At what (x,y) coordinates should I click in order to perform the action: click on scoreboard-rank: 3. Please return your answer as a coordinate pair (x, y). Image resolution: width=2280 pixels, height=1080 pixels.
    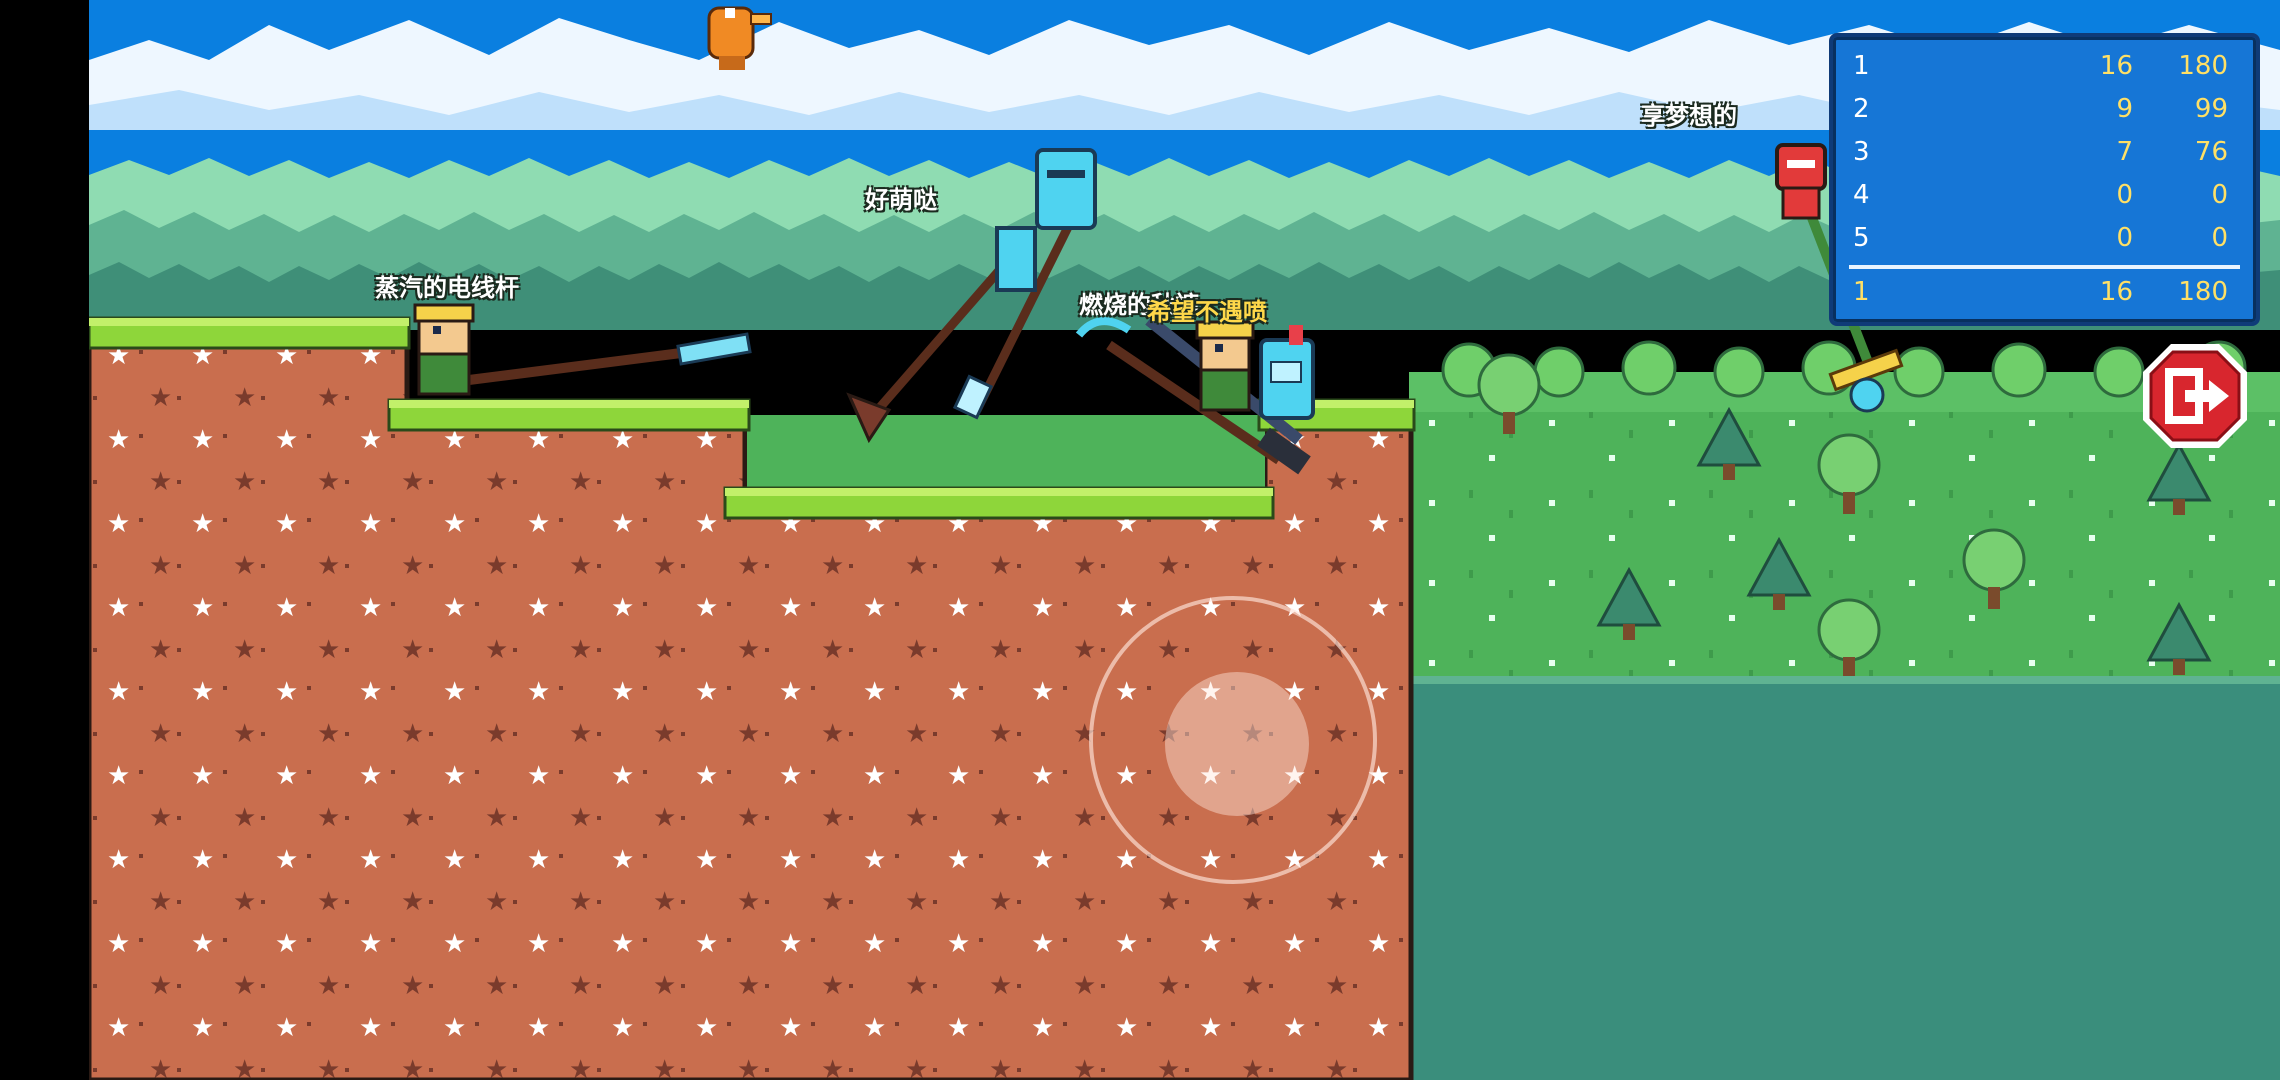
    Looking at the image, I should click on (1861, 152).